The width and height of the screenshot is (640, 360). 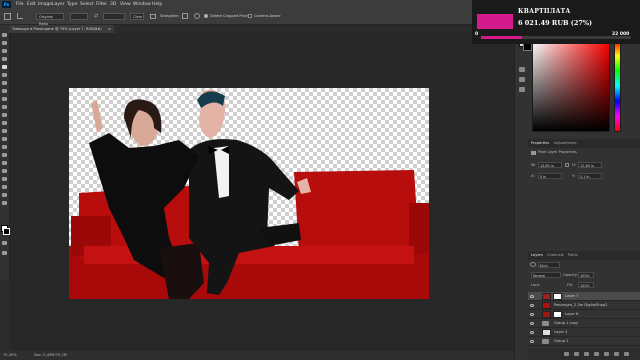 What do you see at coordinates (4, 163) in the screenshot?
I see `type-tool-icon` at bounding box center [4, 163].